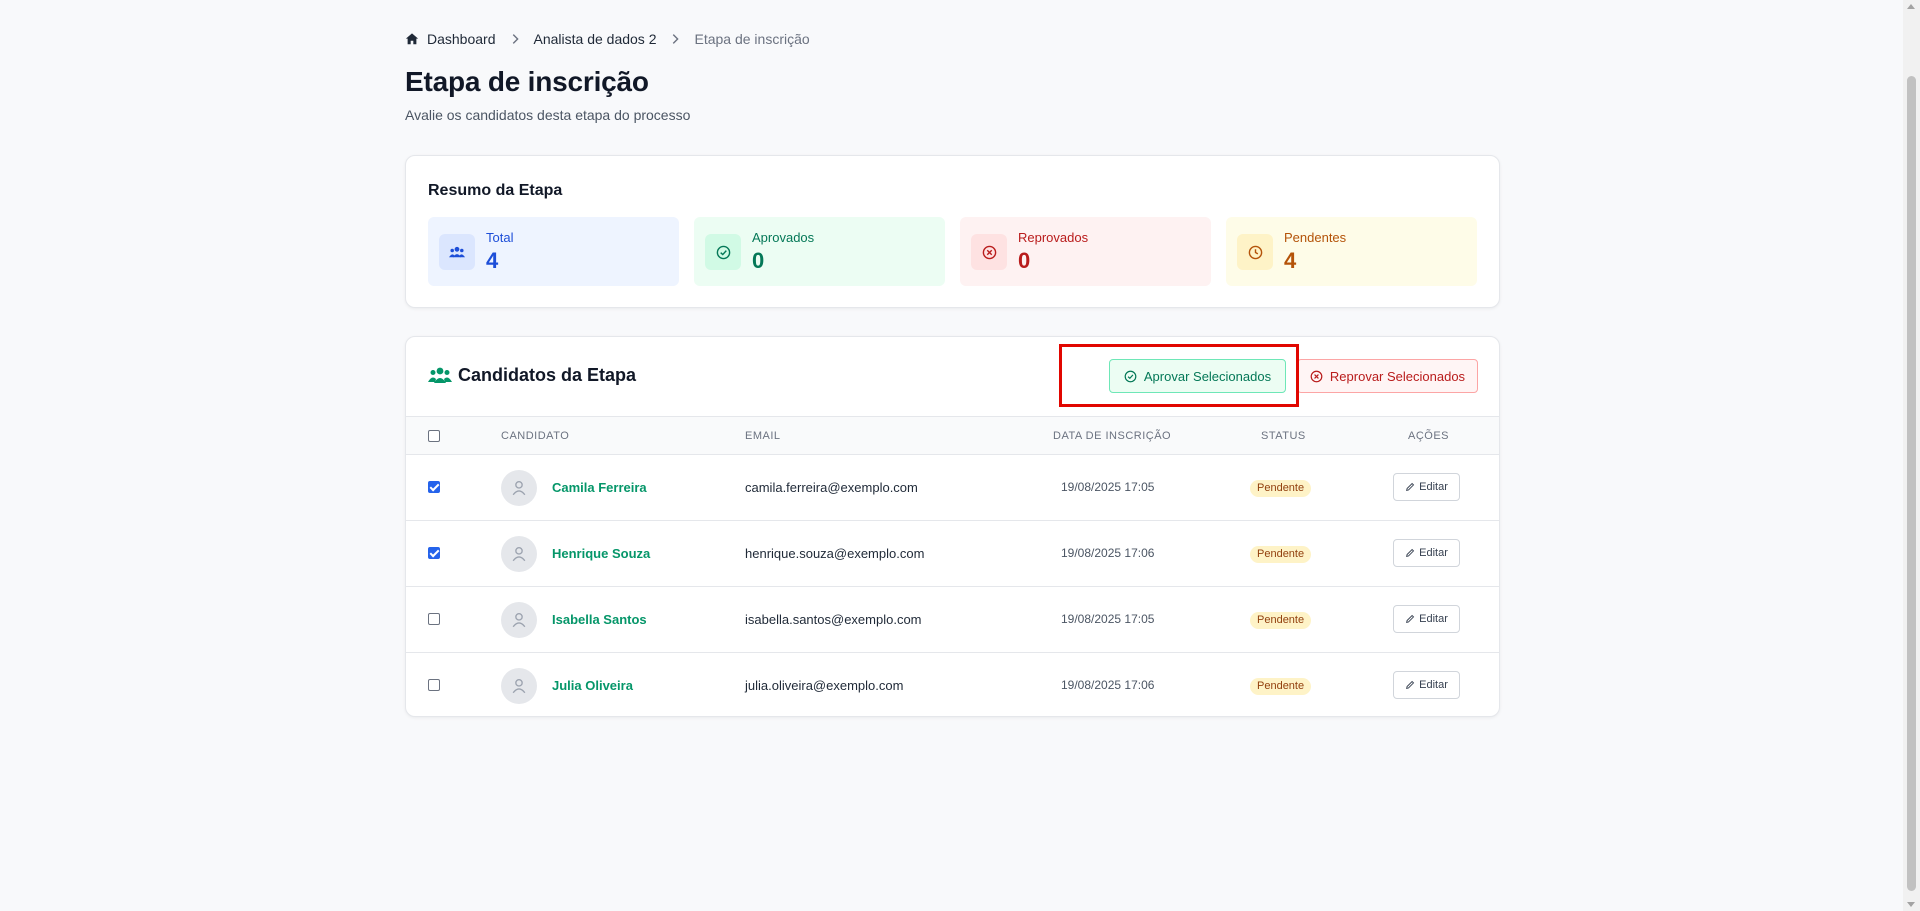 The image size is (1920, 911). What do you see at coordinates (412, 39) in the screenshot?
I see `home-icon` at bounding box center [412, 39].